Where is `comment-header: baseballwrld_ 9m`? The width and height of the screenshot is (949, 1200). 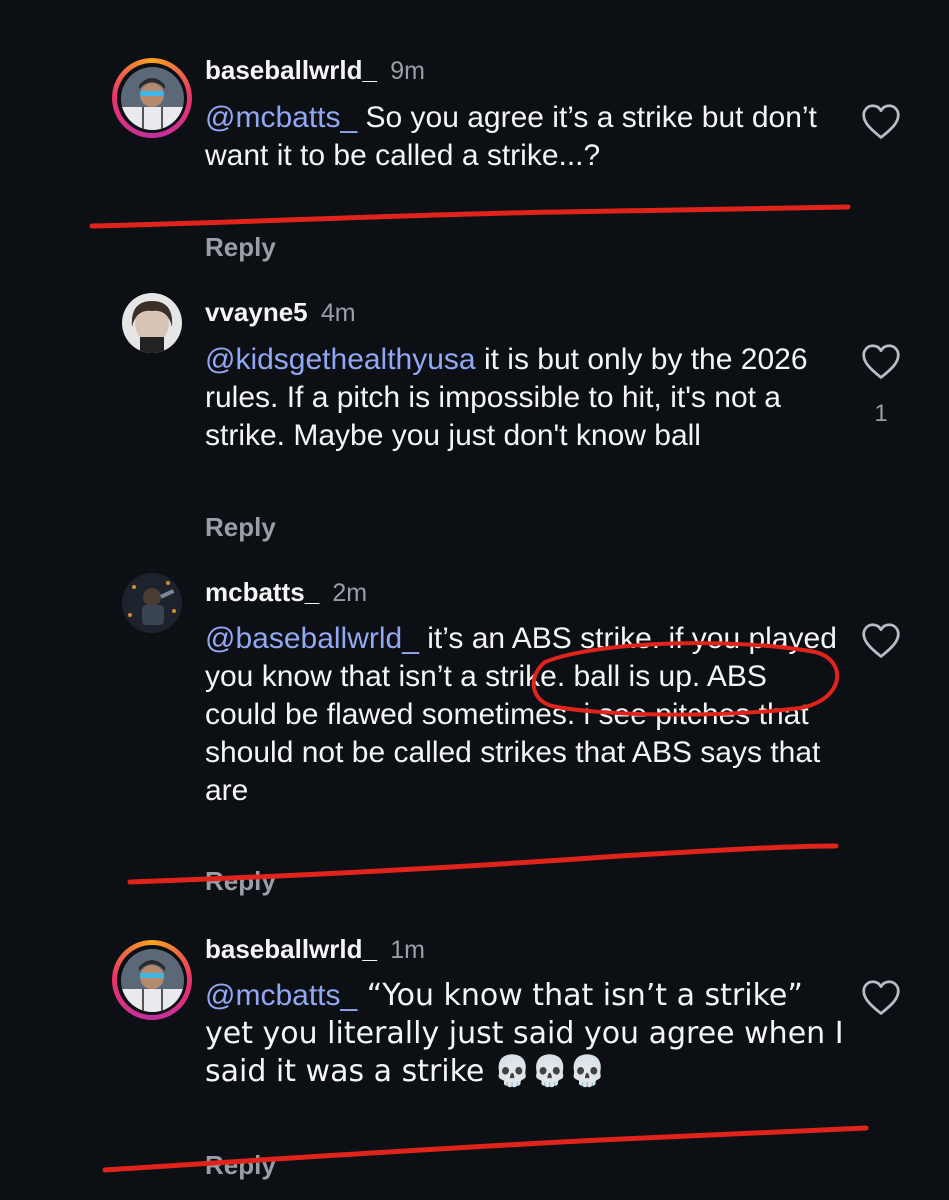 comment-header: baseballwrld_ 9m is located at coordinates (315, 70).